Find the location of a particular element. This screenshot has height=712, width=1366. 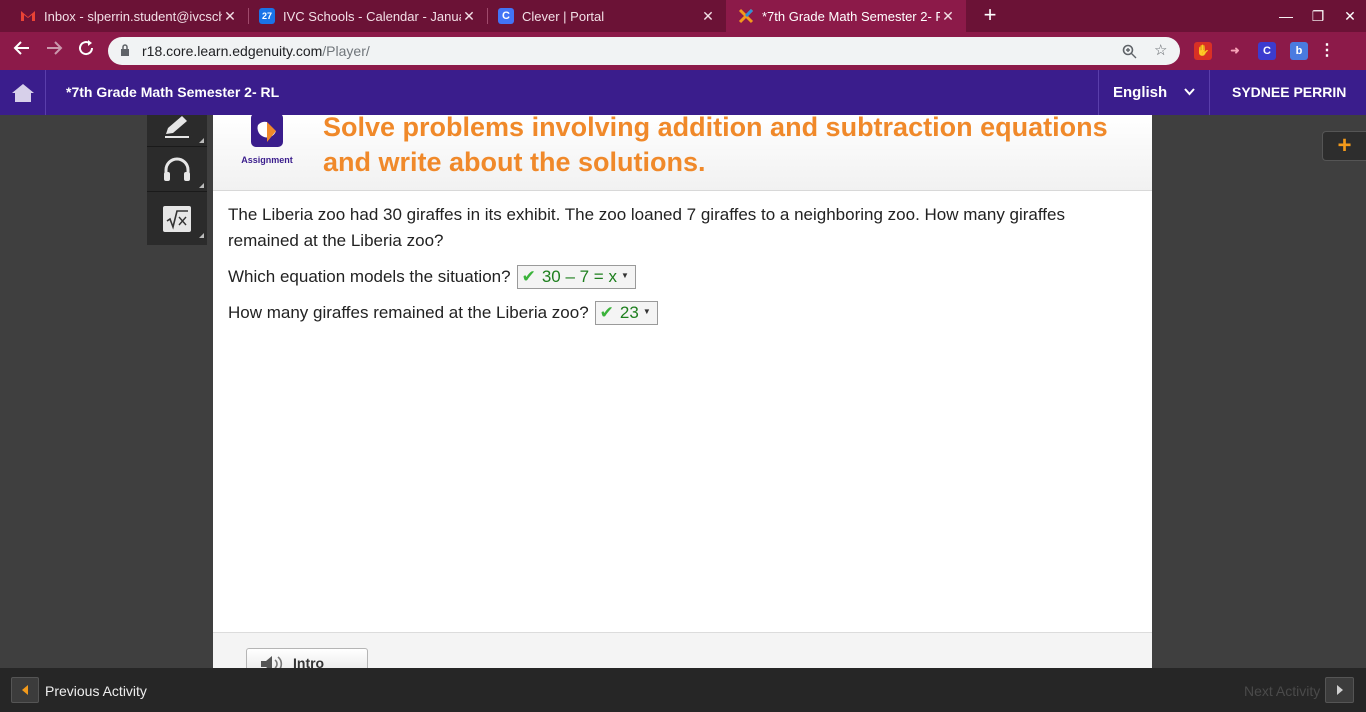

q1-answer-value: 30 – 7 = x is located at coordinates (579, 276).